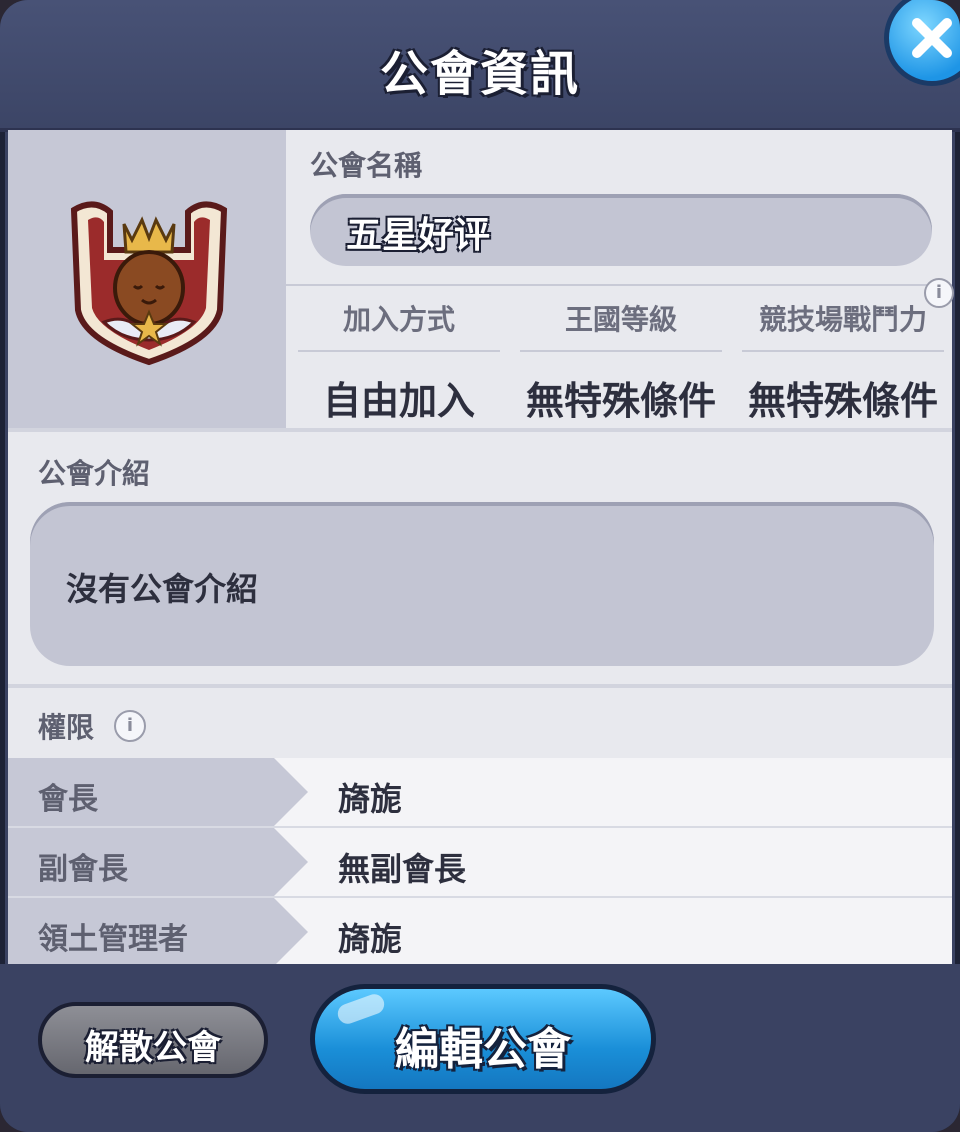 The width and height of the screenshot is (960, 1132). I want to click on edit-guild-button: 編輯公會, so click(483, 1039).